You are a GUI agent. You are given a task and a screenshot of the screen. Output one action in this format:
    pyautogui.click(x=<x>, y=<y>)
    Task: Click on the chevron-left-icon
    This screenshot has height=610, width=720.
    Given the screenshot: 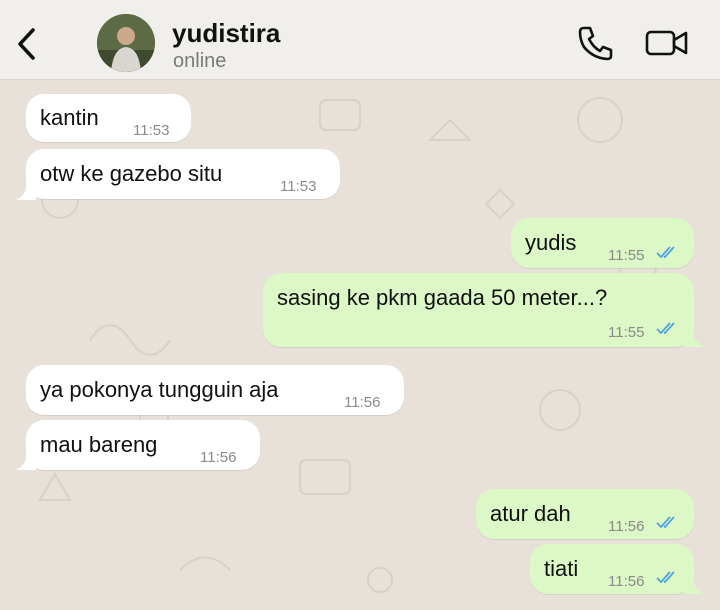 What is the action you would take?
    pyautogui.click(x=26, y=44)
    